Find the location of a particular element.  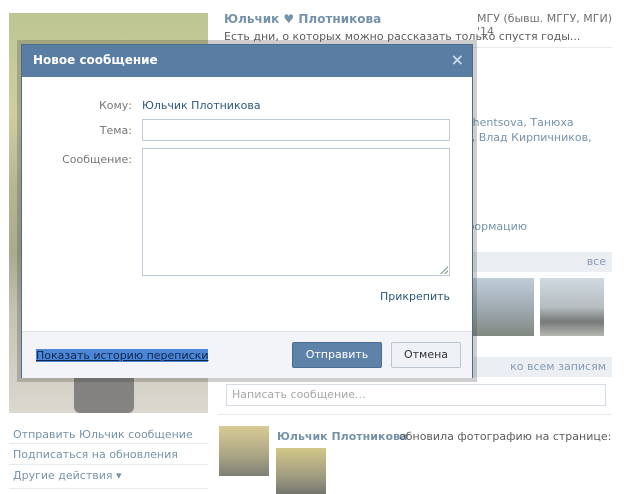

close-icon: × is located at coordinates (457, 59).